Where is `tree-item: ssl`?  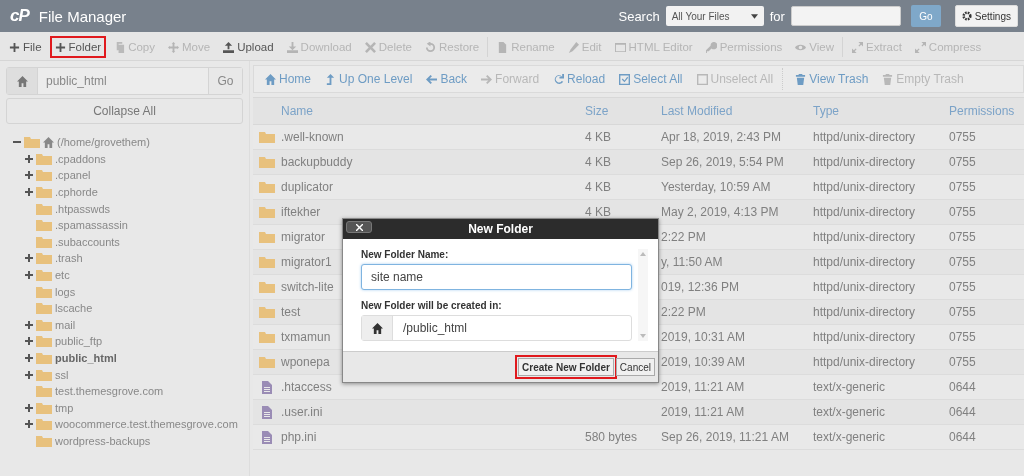 tree-item: ssl is located at coordinates (62, 374).